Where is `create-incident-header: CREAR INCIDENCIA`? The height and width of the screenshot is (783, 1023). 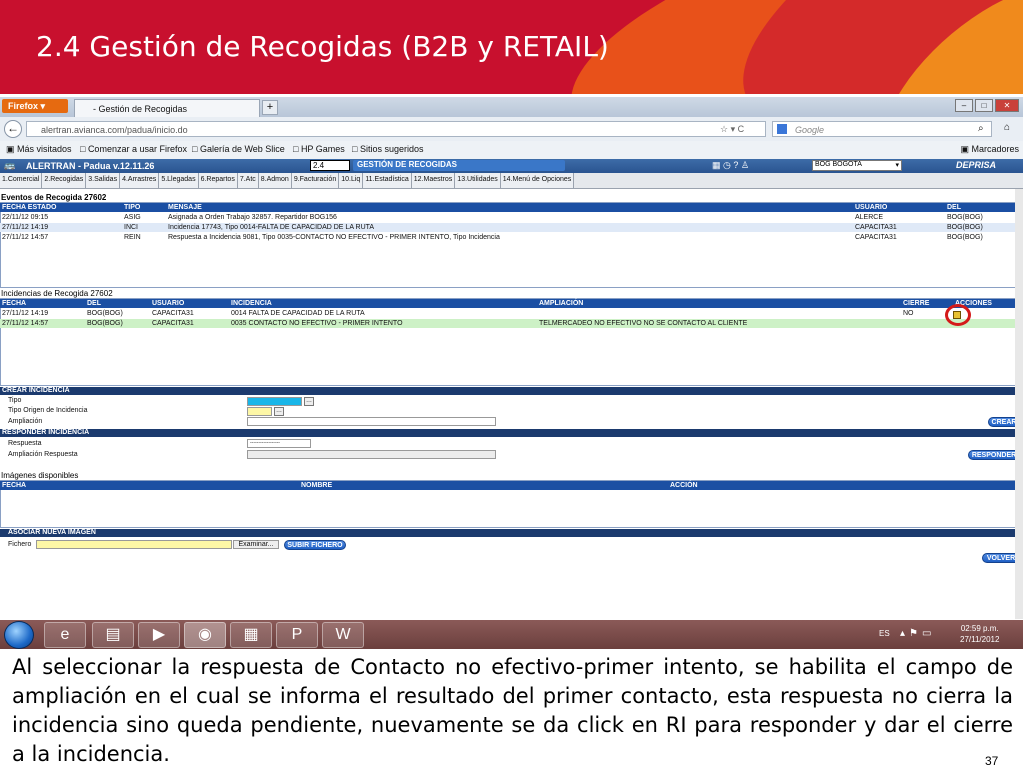 create-incident-header: CREAR INCIDENCIA is located at coordinates (511, 391).